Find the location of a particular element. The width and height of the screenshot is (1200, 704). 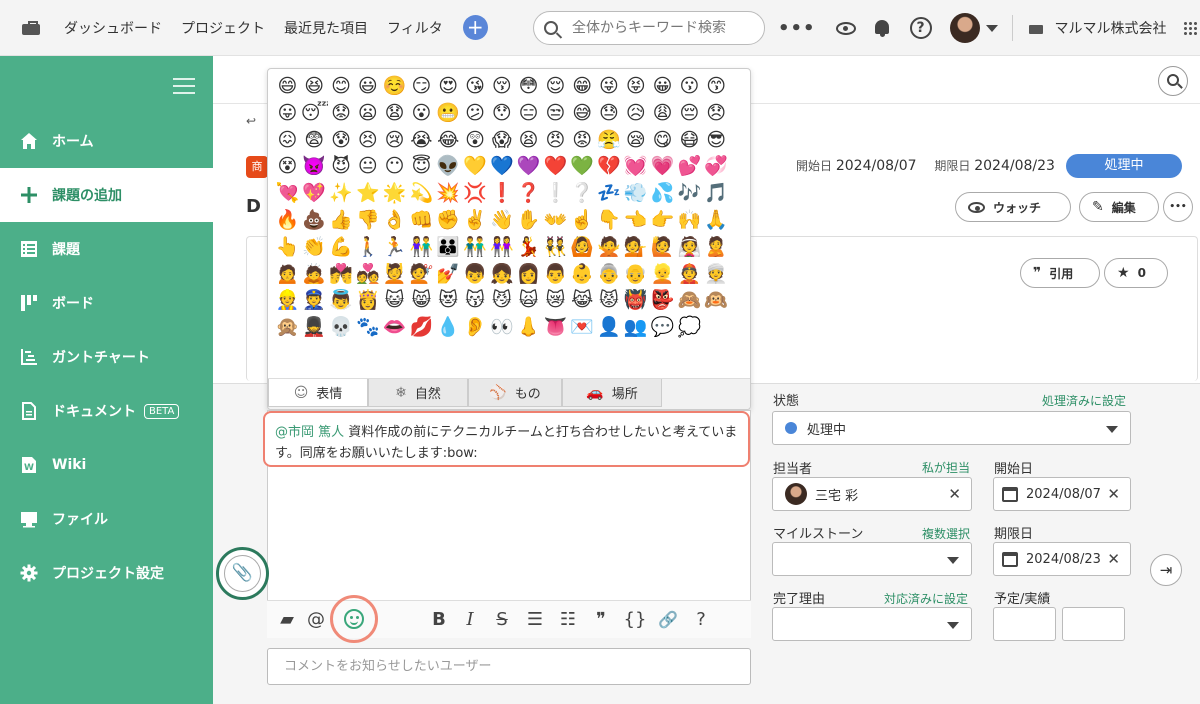

watch-button: ウォッチ is located at coordinates (1013, 207).